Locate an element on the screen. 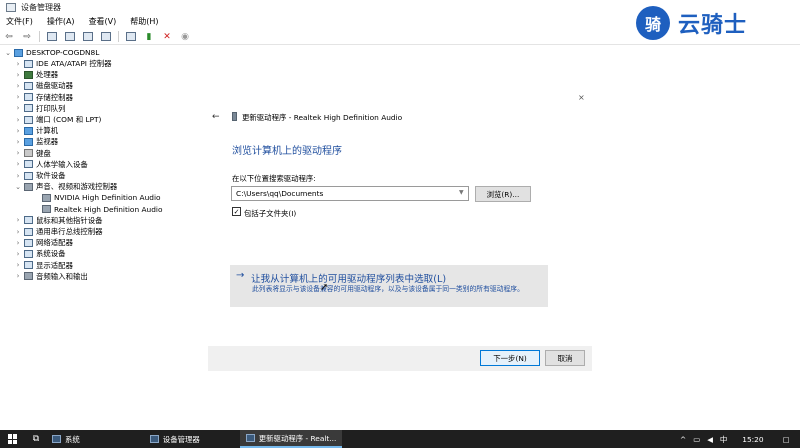 The height and width of the screenshot is (448, 800). tree-item: › IDE ATA/ATAPI 控制器 is located at coordinates (63, 63).